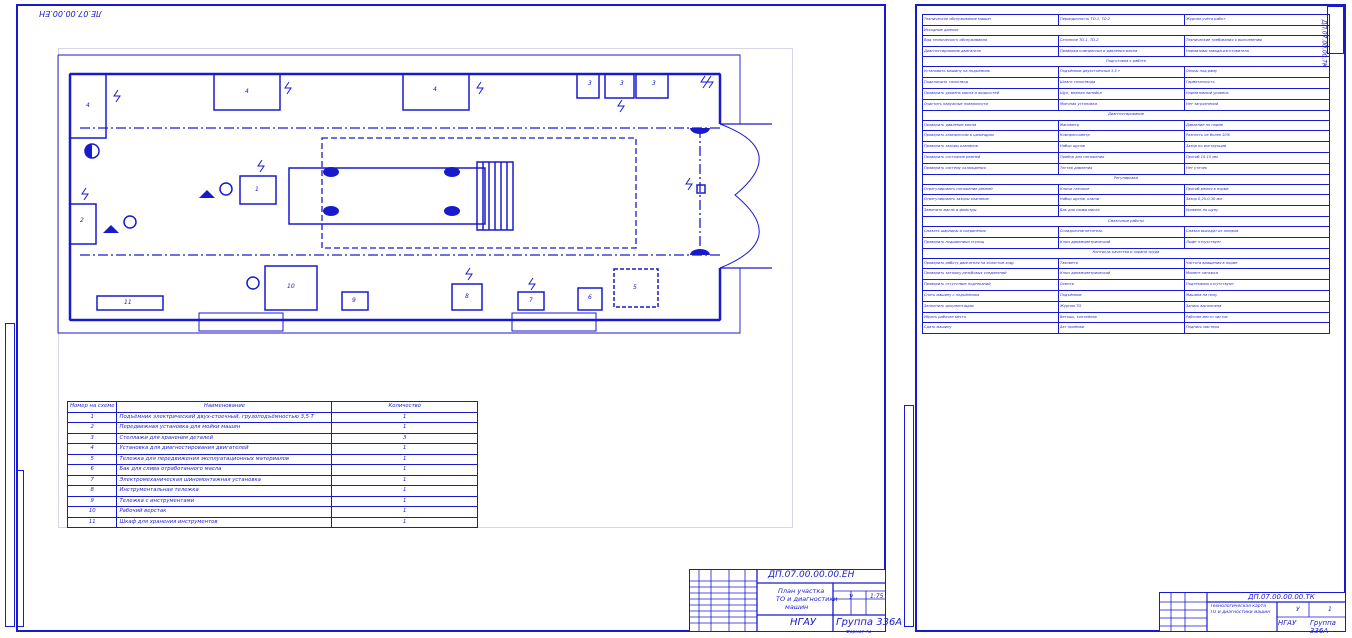 This screenshot has height=638, width=1352. Describe the element at coordinates (990, 104) in the screenshot. I see `tech-cell: Очистить наружные поверхности` at that location.